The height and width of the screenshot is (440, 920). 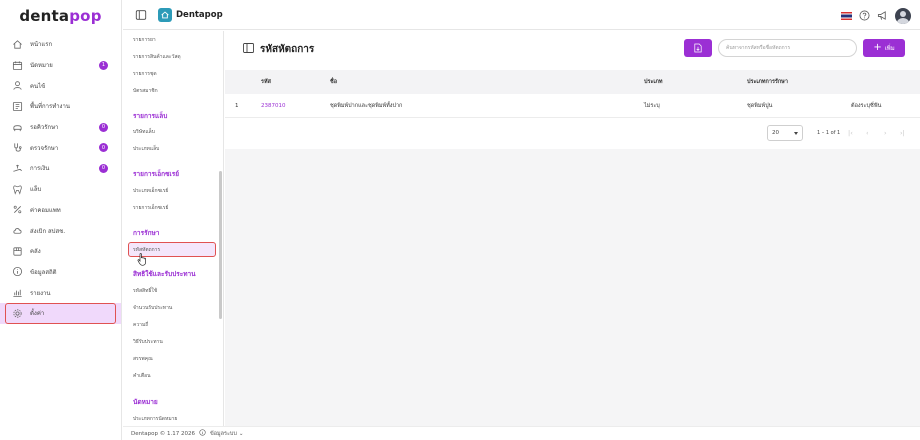 I want to click on submenu-item-properties: สรรพคุณ, so click(x=143, y=359).